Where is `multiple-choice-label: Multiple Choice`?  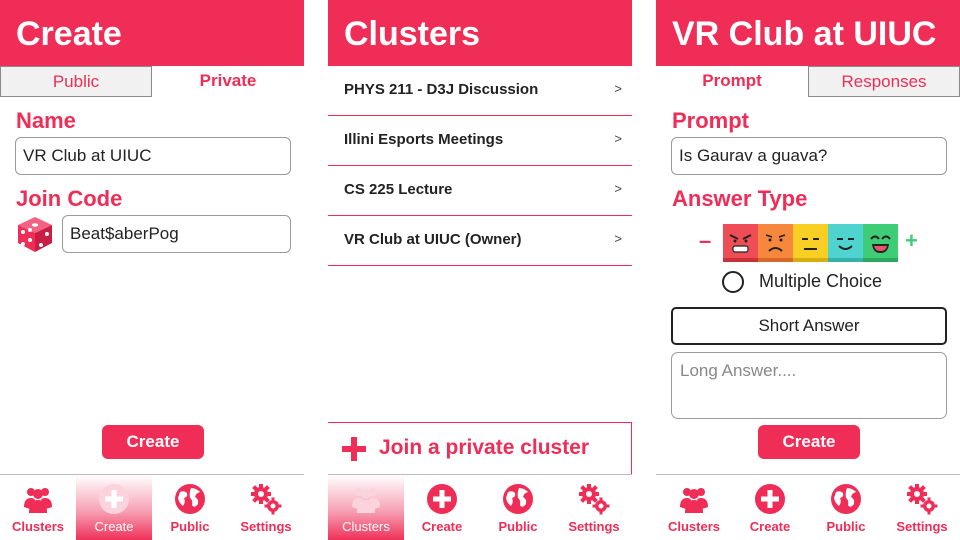 multiple-choice-label: Multiple Choice is located at coordinates (821, 281).